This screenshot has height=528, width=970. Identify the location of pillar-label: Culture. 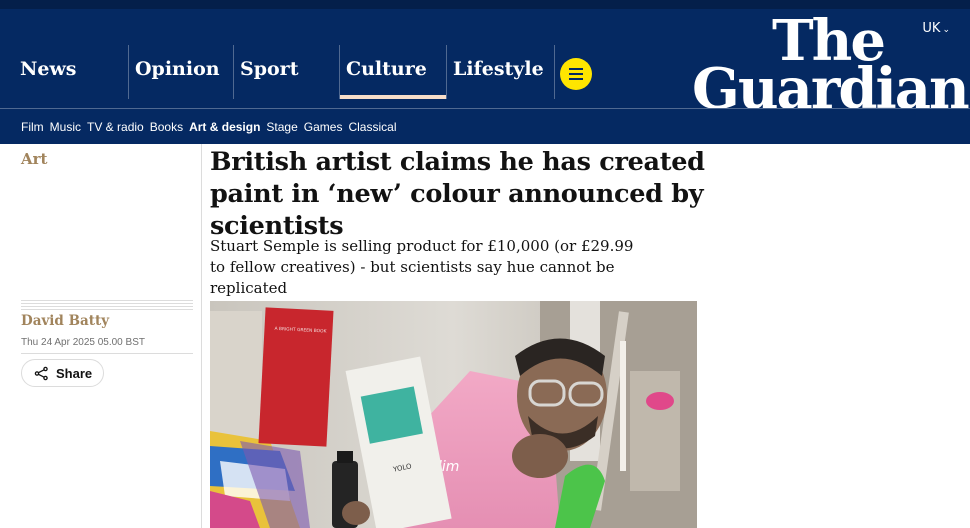
(386, 69).